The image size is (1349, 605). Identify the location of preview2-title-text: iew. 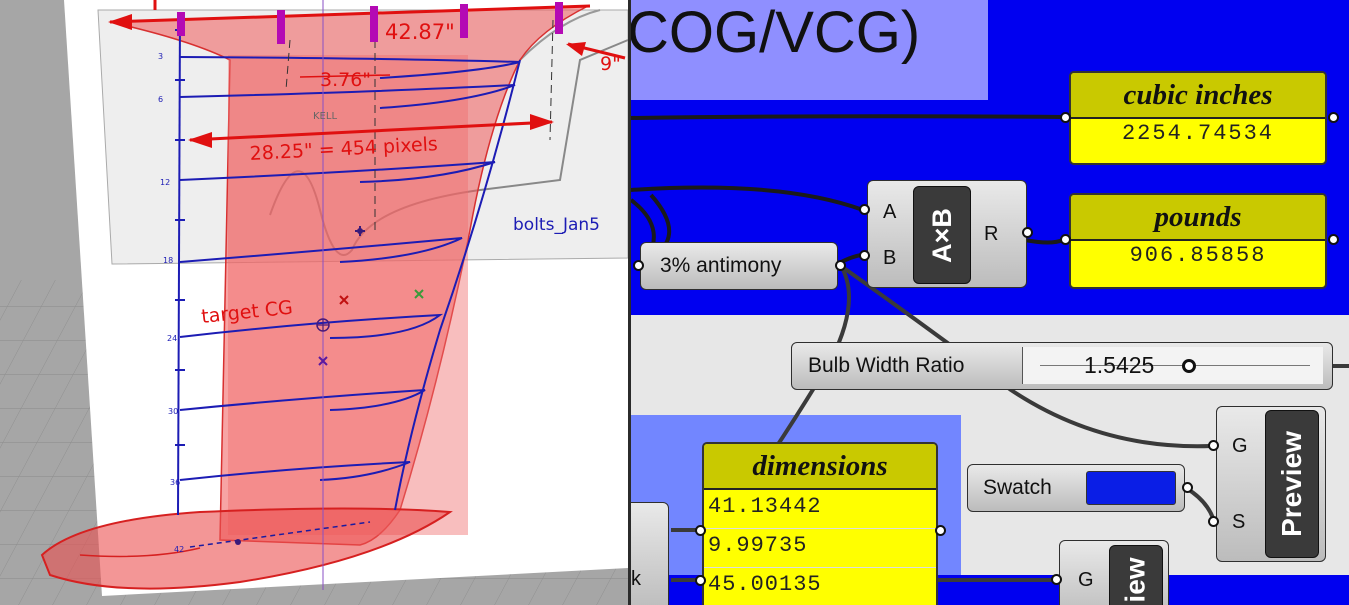
(1135, 580).